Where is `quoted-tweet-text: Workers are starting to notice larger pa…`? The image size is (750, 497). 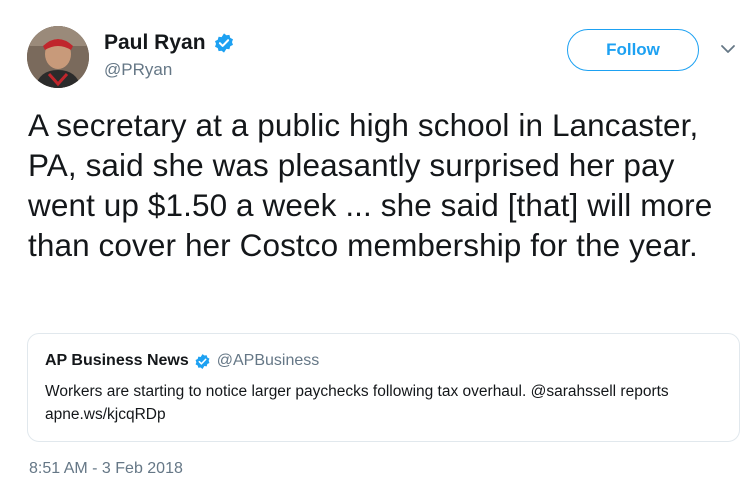
quoted-tweet-text: Workers are starting to notice larger pa… is located at coordinates (357, 403).